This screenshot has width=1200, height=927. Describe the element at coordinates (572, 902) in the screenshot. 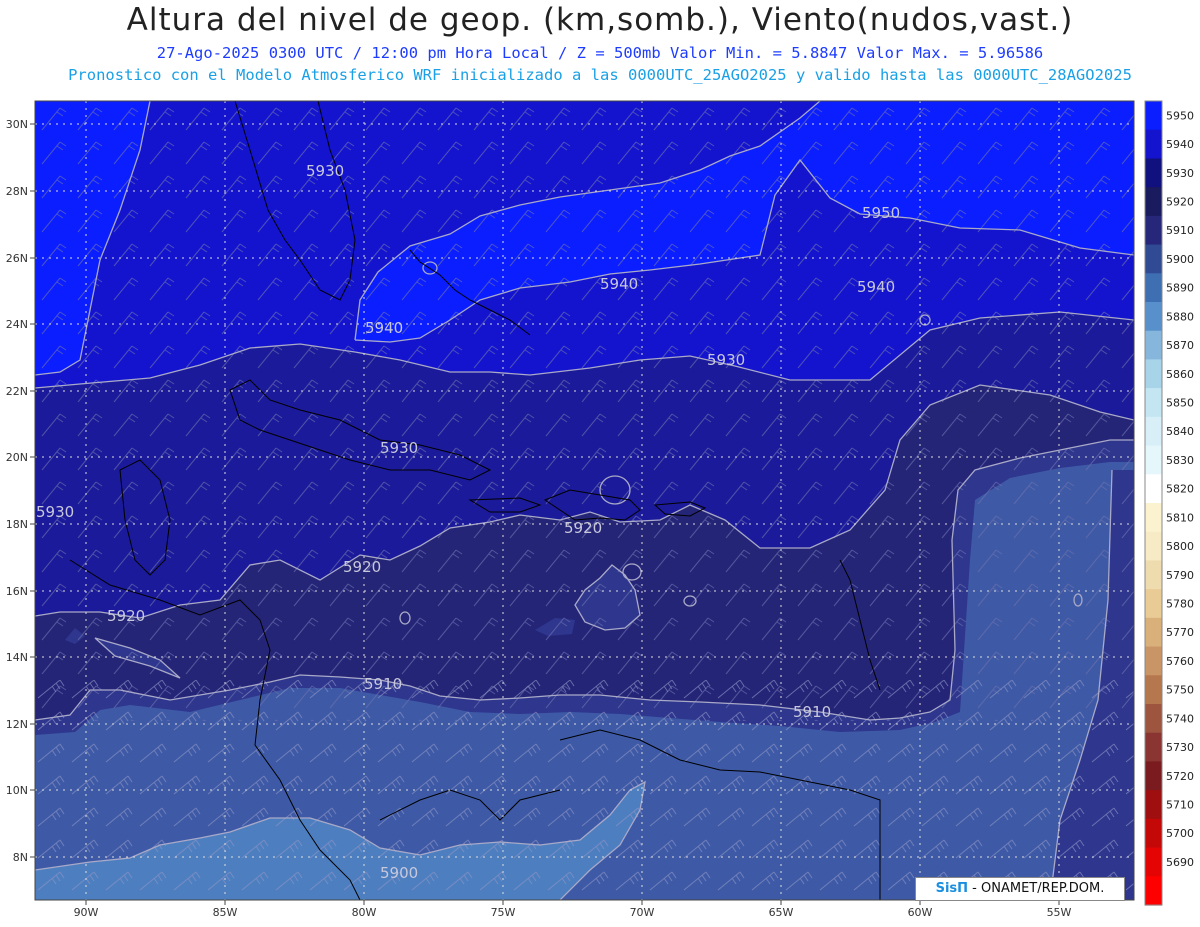

I see `lon-ticks` at that location.